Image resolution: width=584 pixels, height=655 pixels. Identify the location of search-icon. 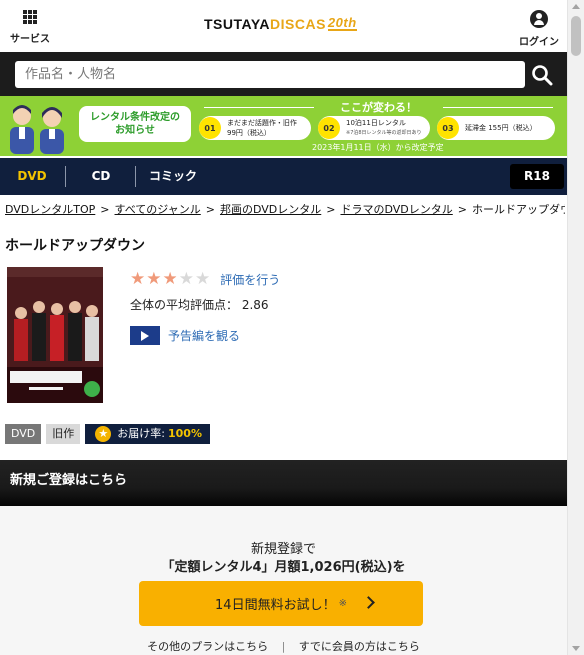
(542, 75).